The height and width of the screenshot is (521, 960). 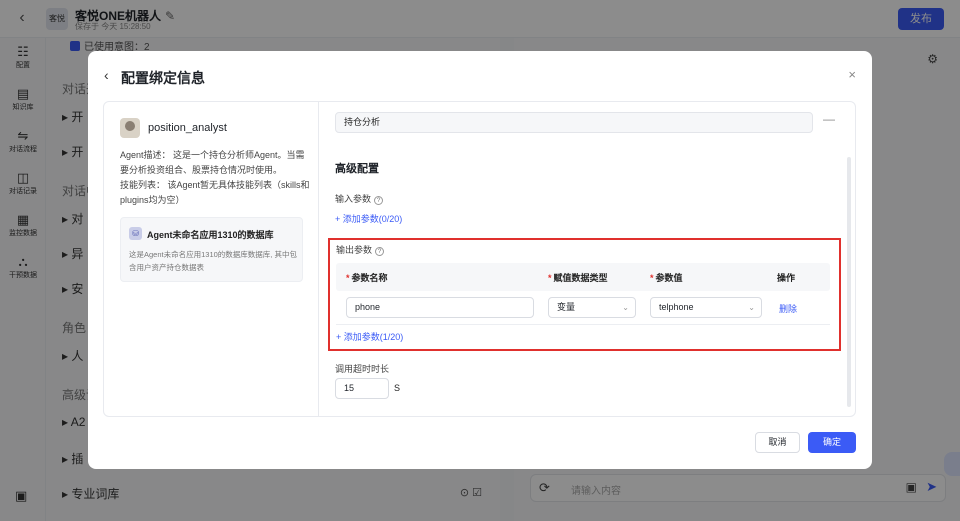 I want to click on timeout-label: 调用超时时长, so click(x=362, y=369).